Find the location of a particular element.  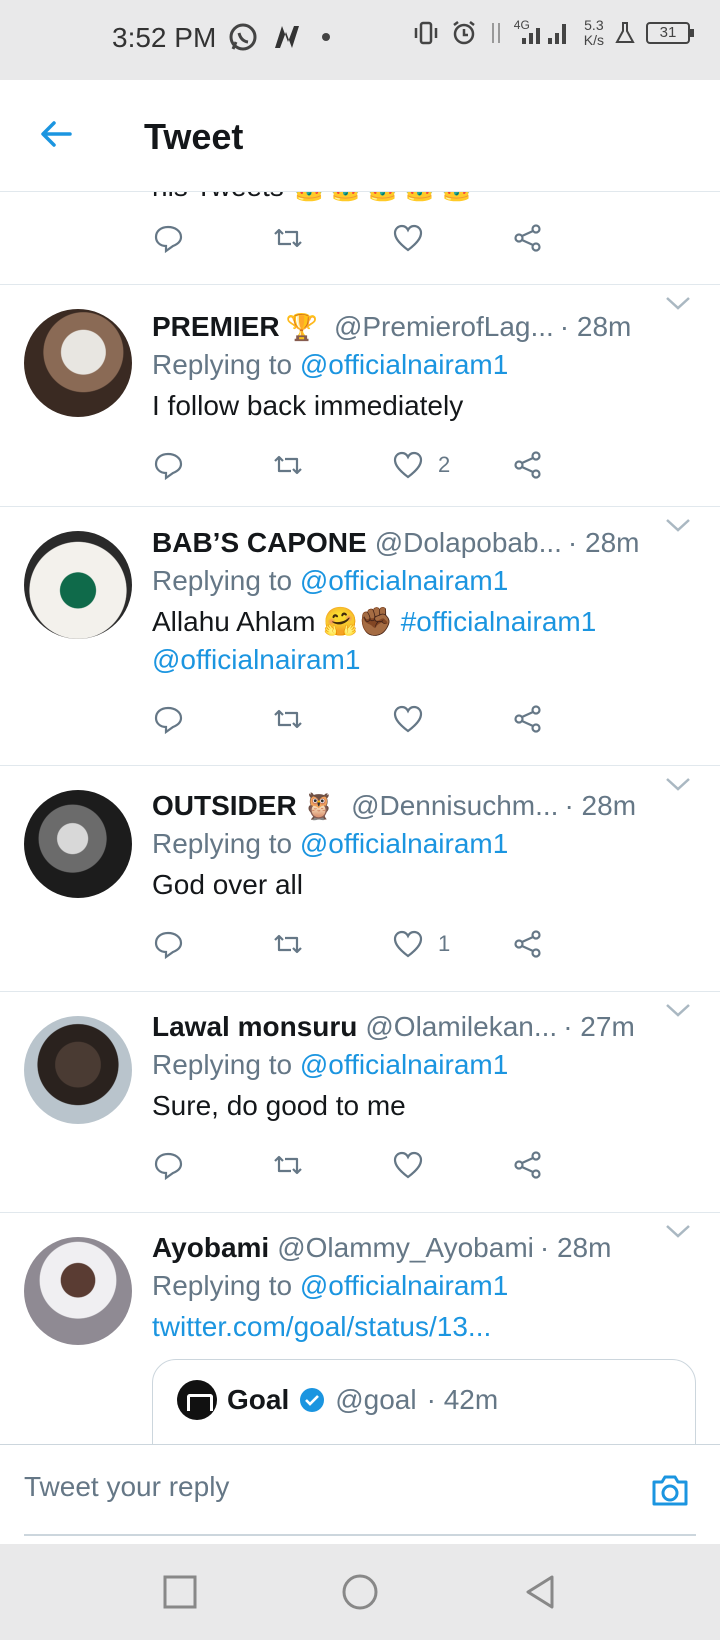

news-icon is located at coordinates (287, 37).